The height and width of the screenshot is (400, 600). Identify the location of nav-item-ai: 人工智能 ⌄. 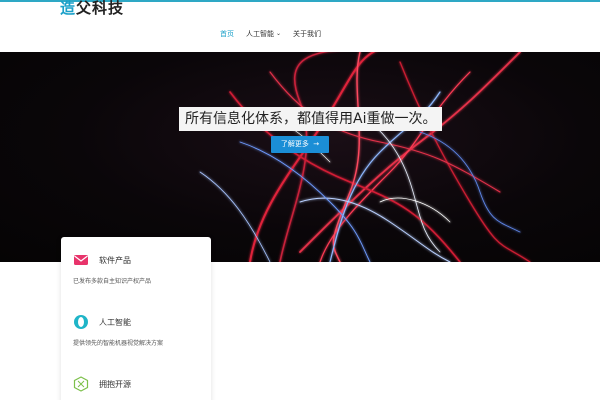
(263, 28).